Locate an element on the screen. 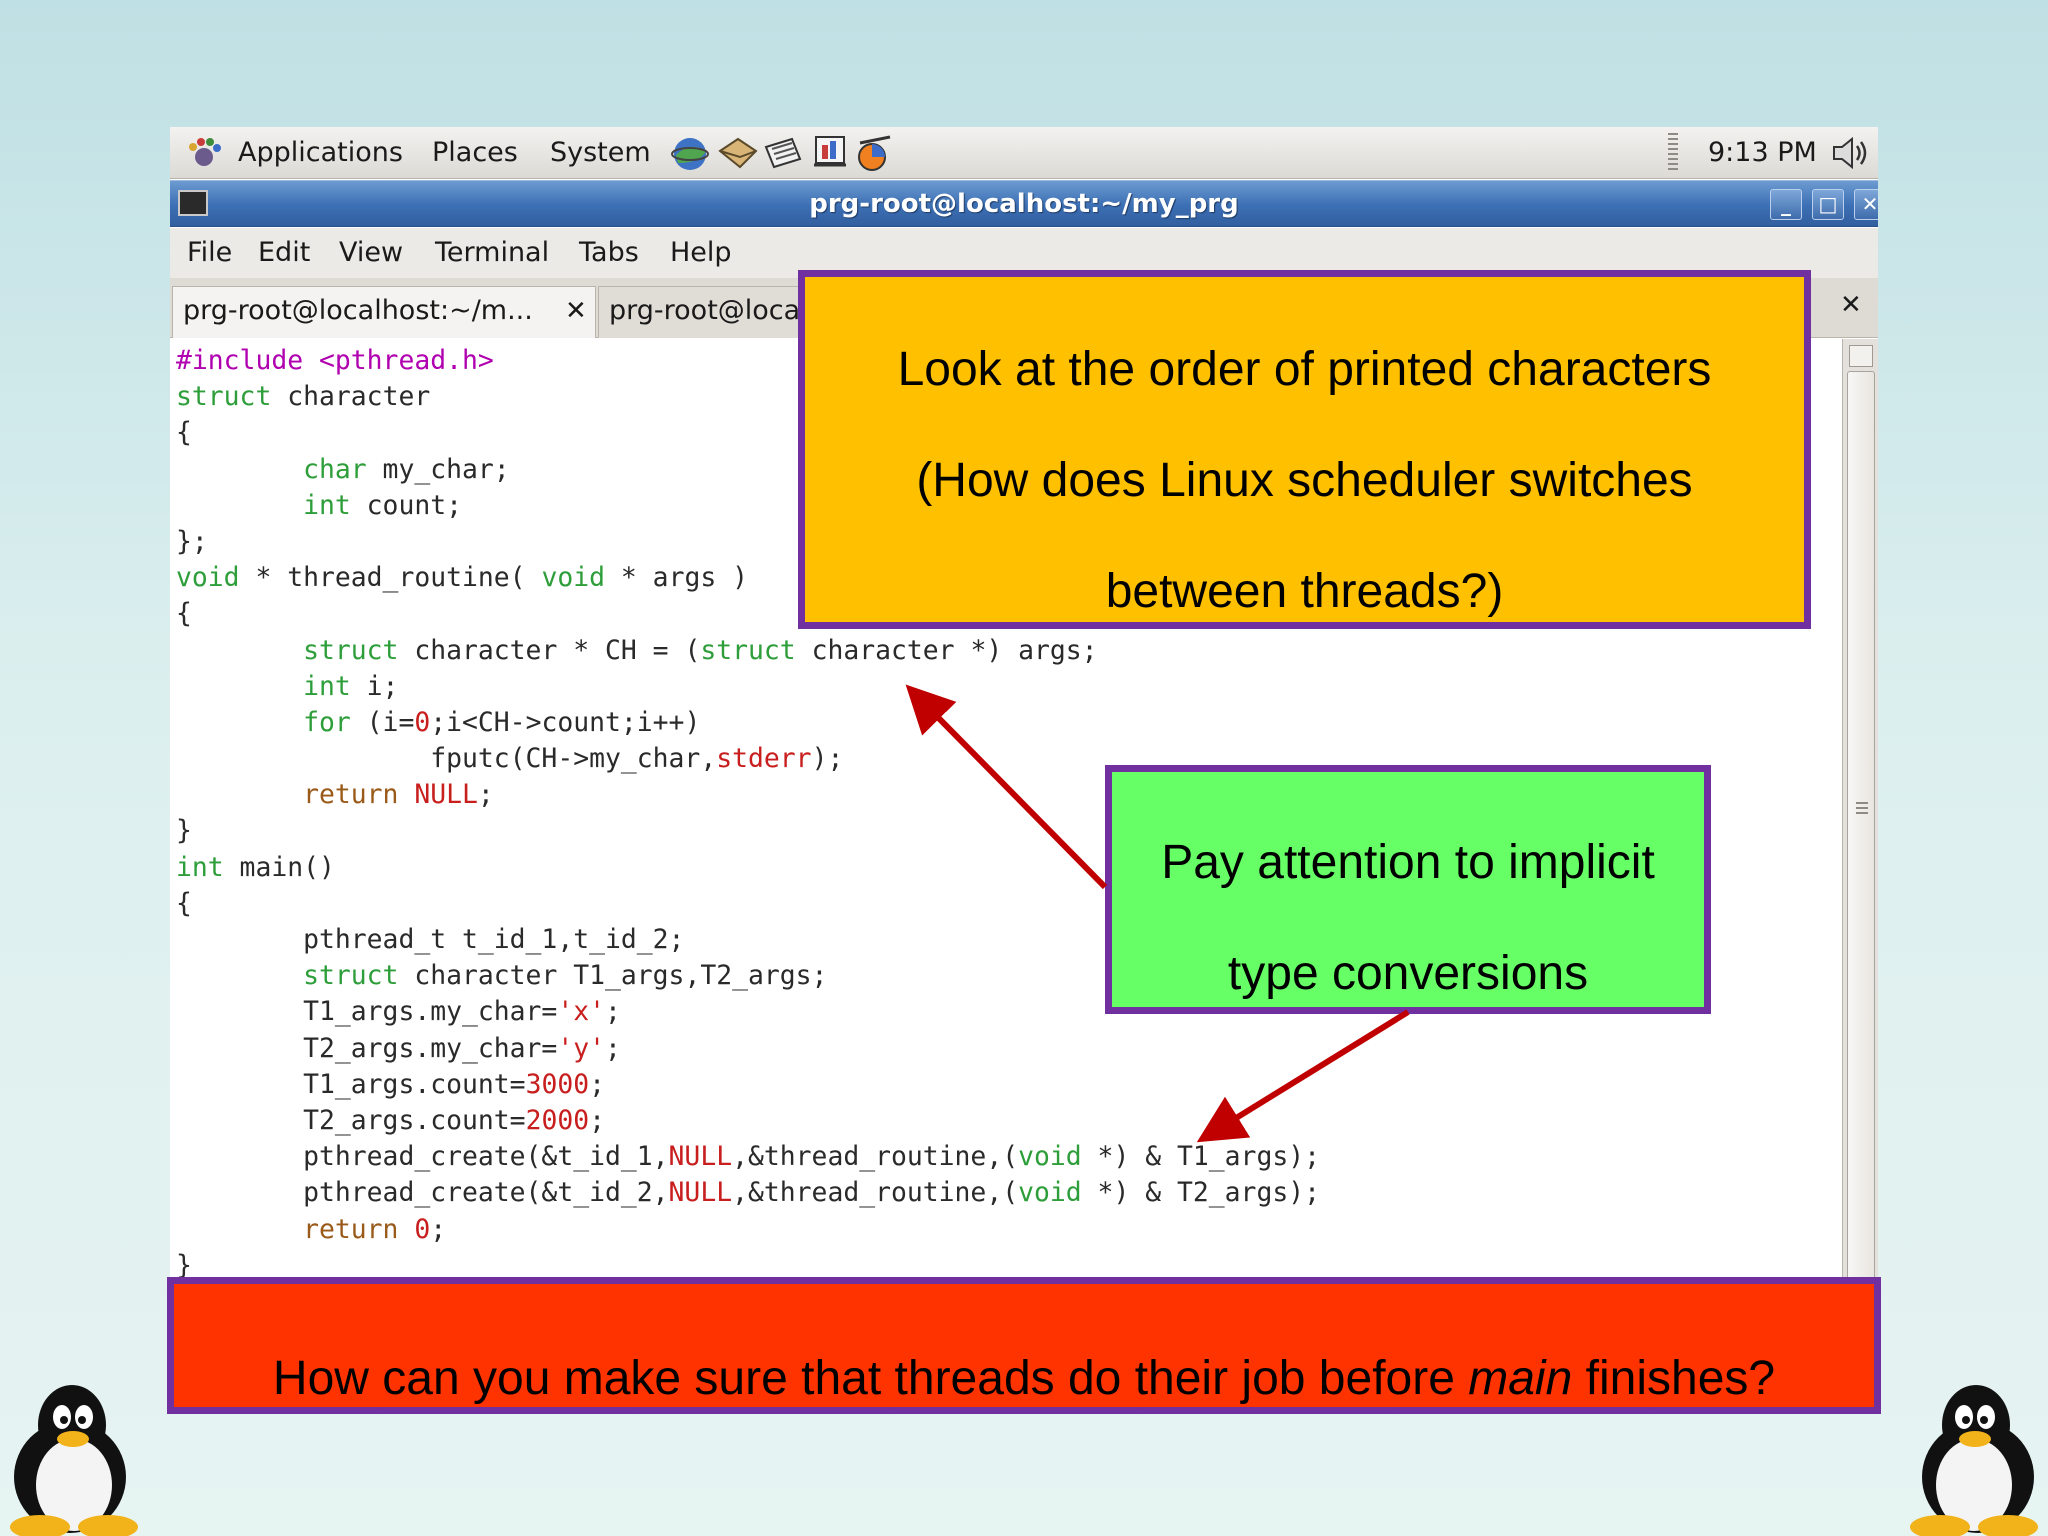 This screenshot has height=1536, width=2048. applications-menu: Applications is located at coordinates (320, 153).